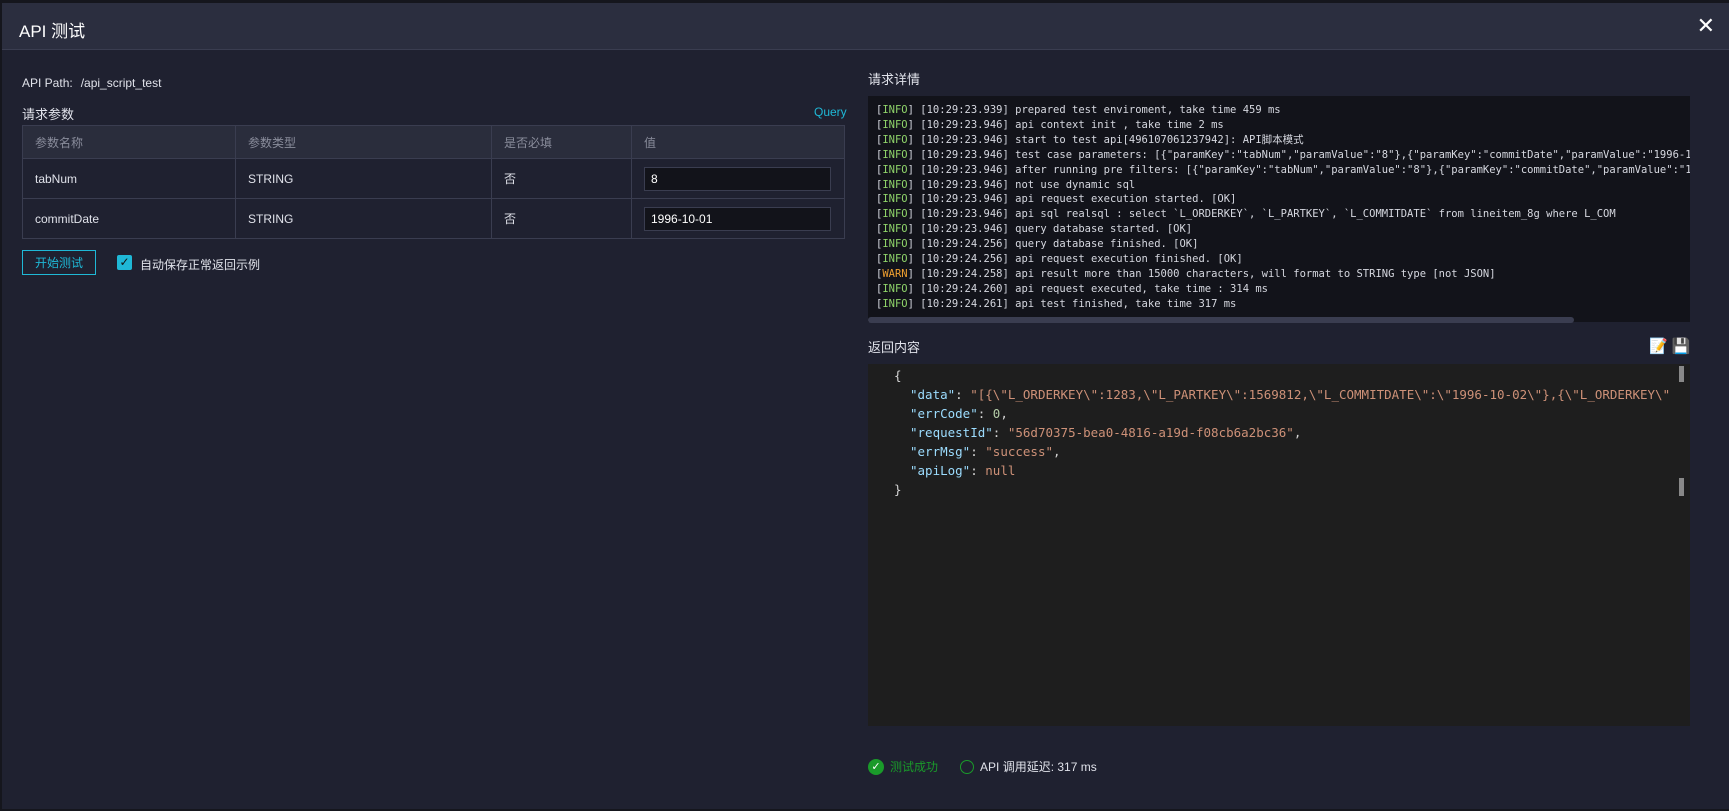 The image size is (1729, 811). Describe the element at coordinates (1104, 229) in the screenshot. I see `log-message: query database started. [OK]` at that location.